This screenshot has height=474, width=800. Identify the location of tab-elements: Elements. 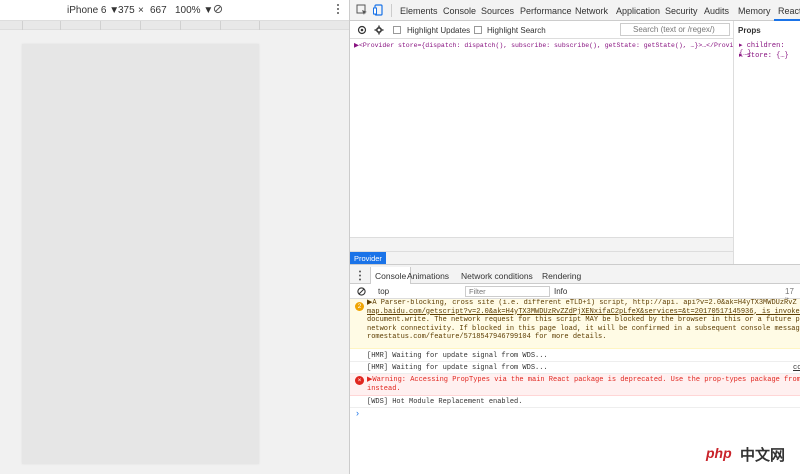
(419, 11).